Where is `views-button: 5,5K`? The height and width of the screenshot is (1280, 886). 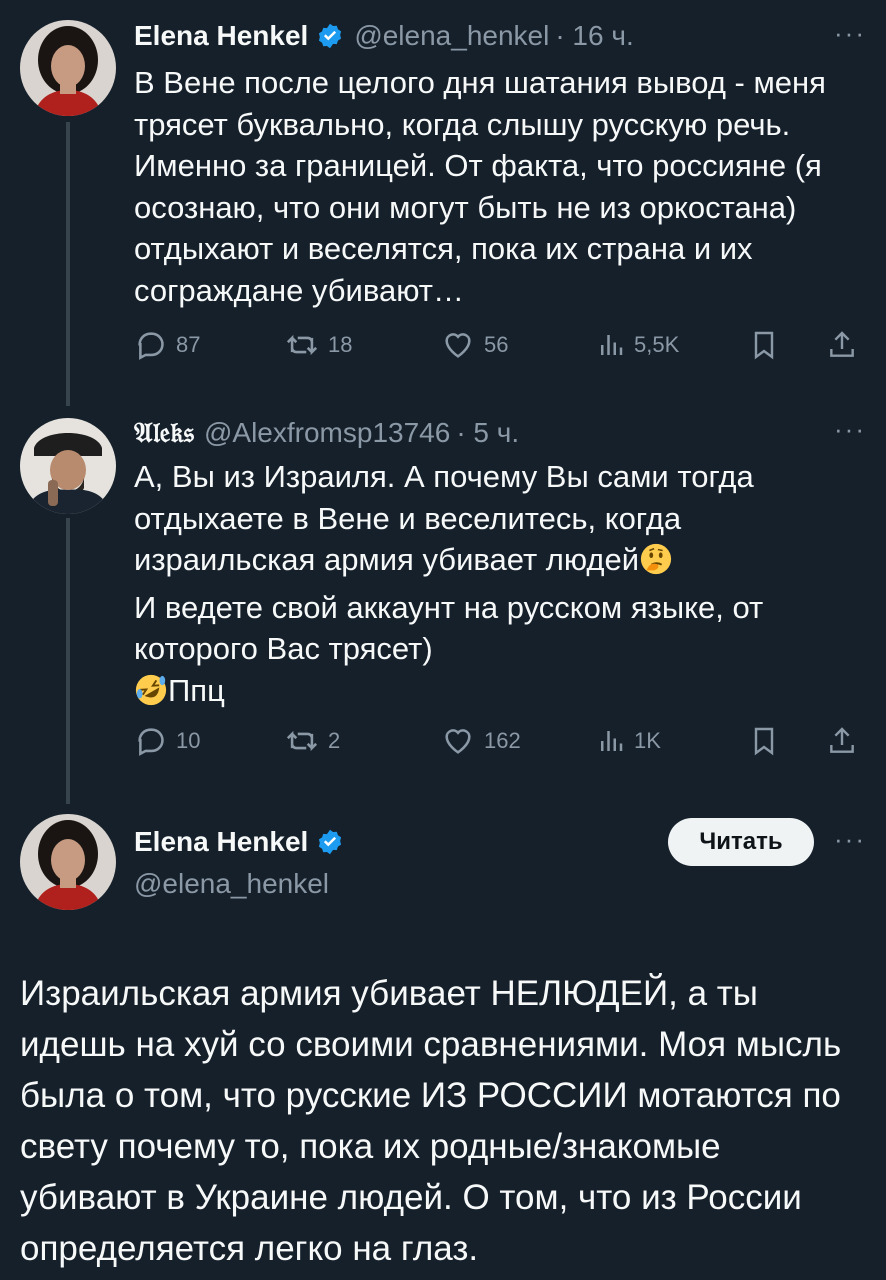 views-button: 5,5K is located at coordinates (637, 345).